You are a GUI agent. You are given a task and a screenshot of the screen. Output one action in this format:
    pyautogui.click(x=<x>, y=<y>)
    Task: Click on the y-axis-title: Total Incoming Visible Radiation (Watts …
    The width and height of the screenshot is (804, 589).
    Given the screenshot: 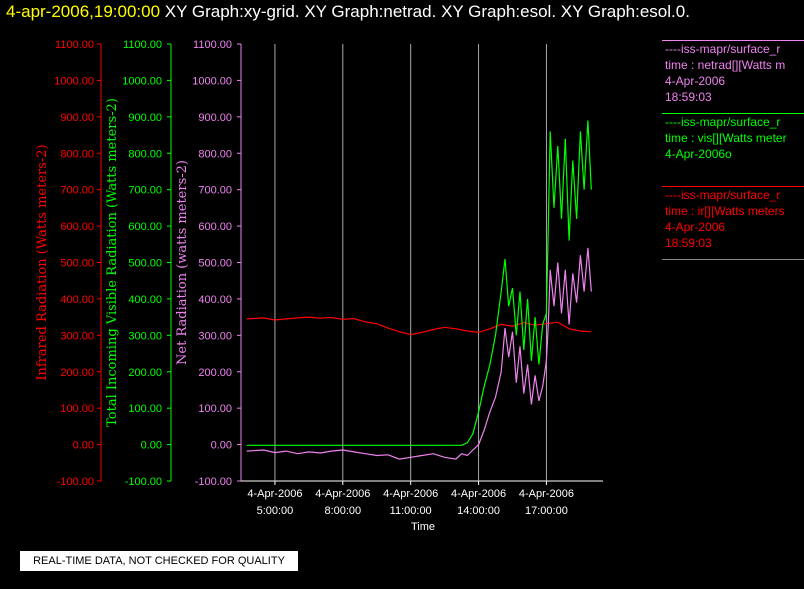 What is the action you would take?
    pyautogui.click(x=112, y=262)
    